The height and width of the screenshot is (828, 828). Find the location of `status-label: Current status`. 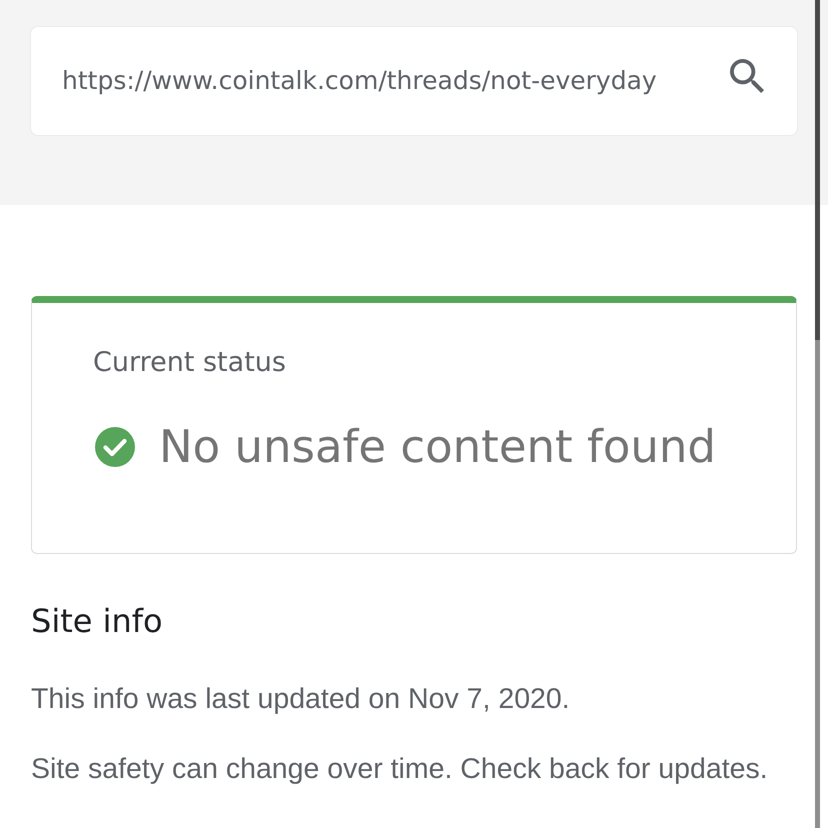

status-label: Current status is located at coordinates (190, 363).